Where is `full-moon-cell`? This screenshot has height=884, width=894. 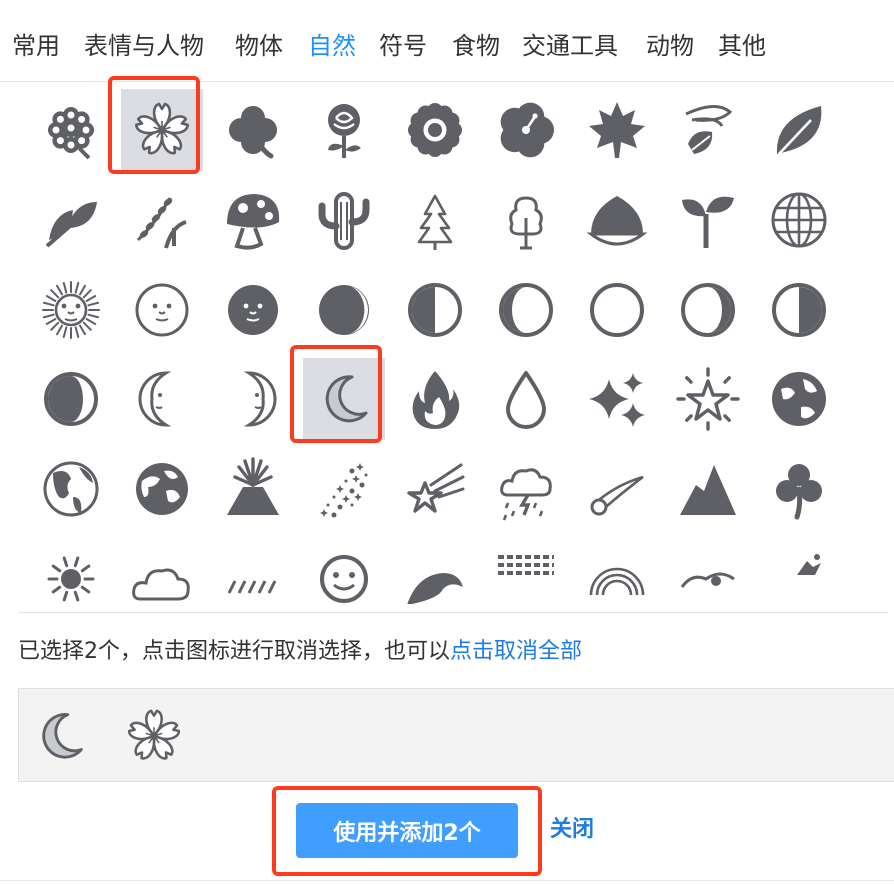
full-moon-cell is located at coordinates (617, 310).